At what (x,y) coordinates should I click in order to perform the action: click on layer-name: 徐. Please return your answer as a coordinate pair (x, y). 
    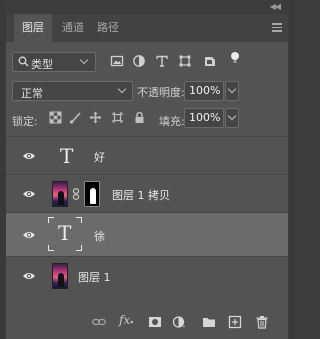
    Looking at the image, I should click on (99, 236).